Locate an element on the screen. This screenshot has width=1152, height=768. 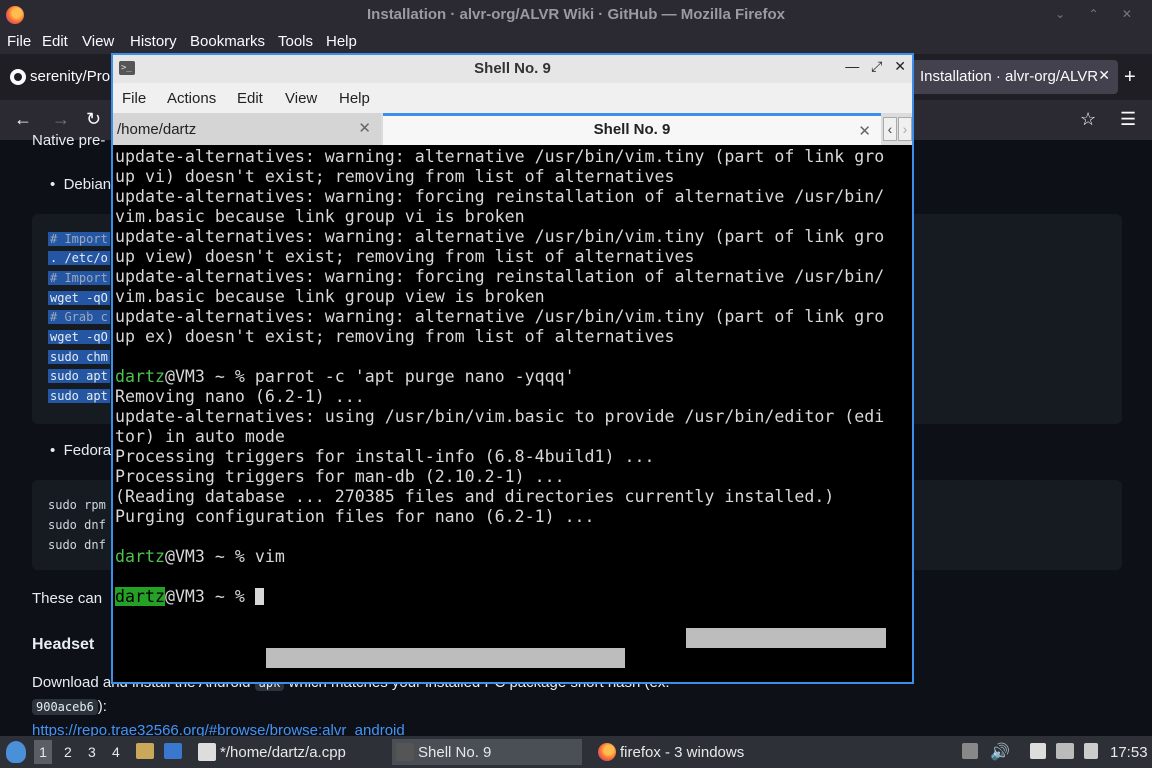
term-menu-actions: Actions is located at coordinates (191, 98).